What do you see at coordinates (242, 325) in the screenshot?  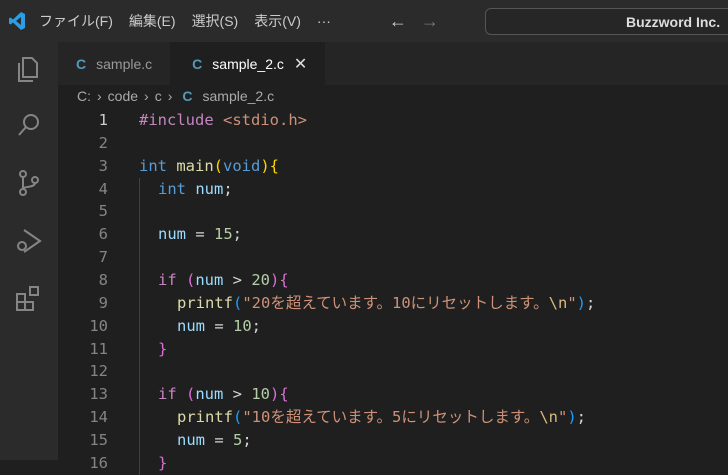 I see `code-token: 10` at bounding box center [242, 325].